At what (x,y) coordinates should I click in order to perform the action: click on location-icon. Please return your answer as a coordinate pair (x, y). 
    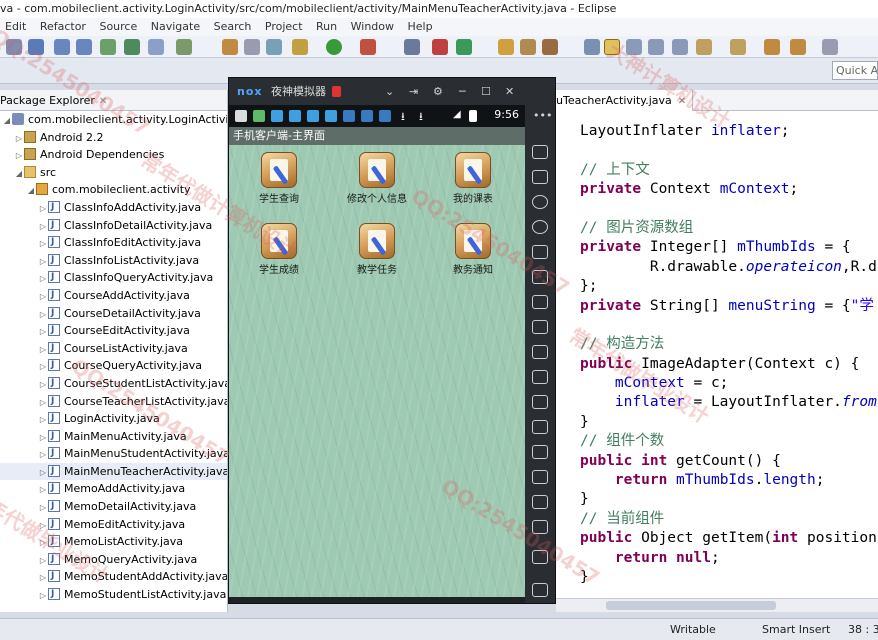
    Looking at the image, I should click on (540, 227).